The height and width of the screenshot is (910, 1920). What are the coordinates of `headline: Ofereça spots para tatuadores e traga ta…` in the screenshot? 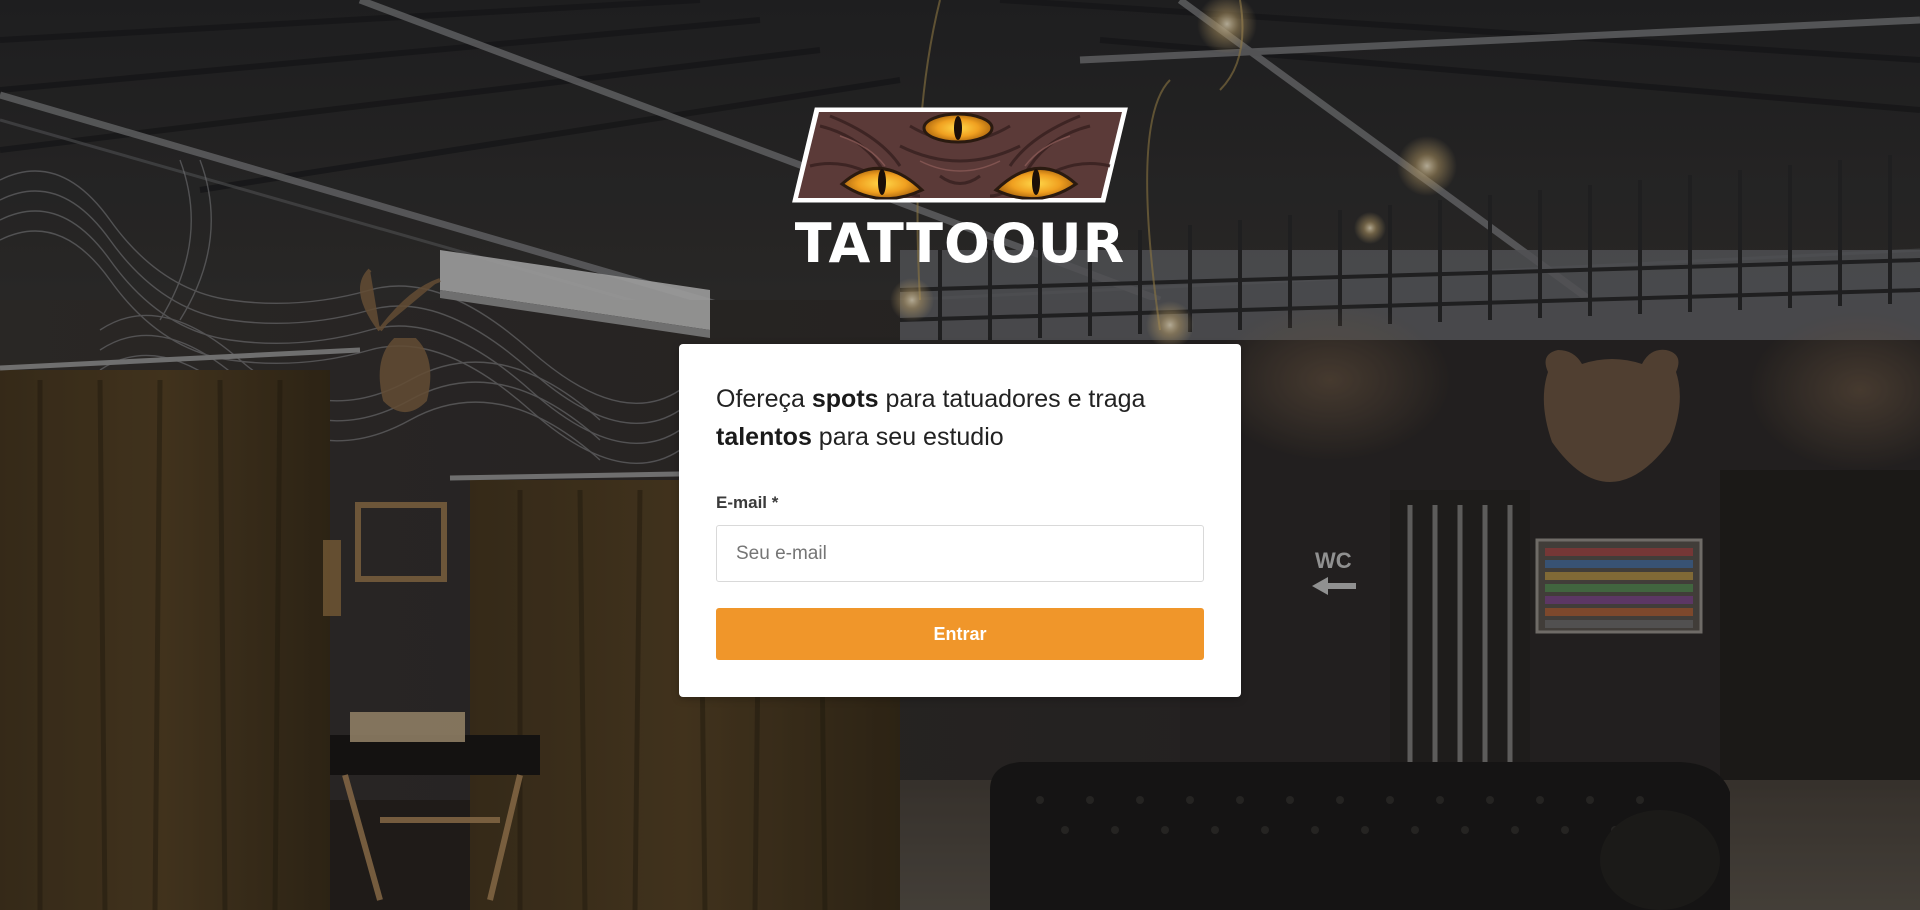 It's located at (960, 418).